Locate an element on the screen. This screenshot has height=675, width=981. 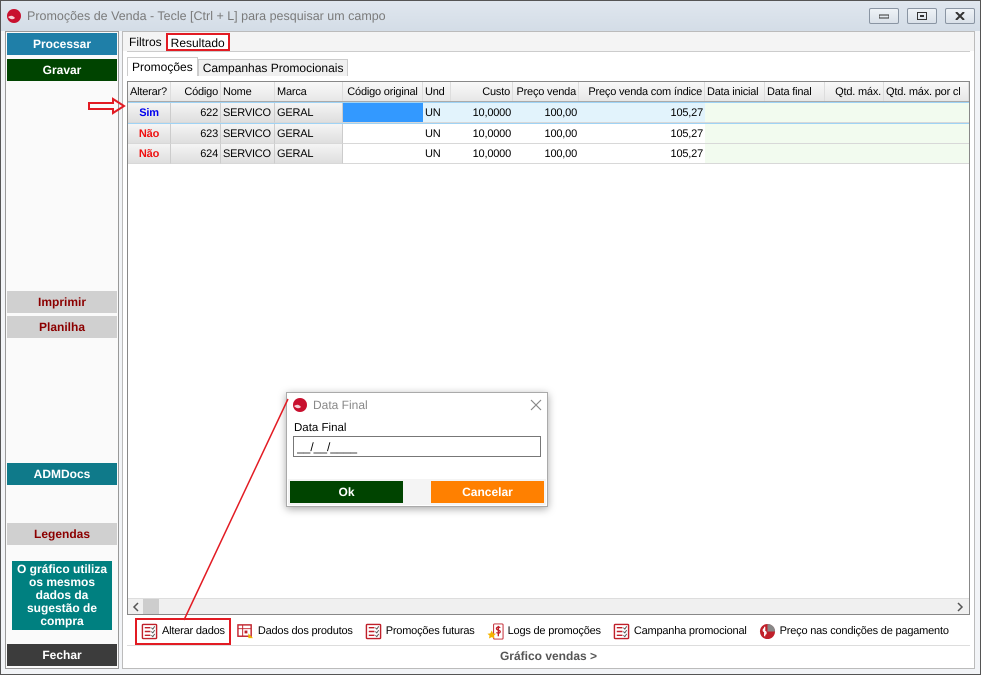
sidebar-section: Planilha is located at coordinates (62, 327).